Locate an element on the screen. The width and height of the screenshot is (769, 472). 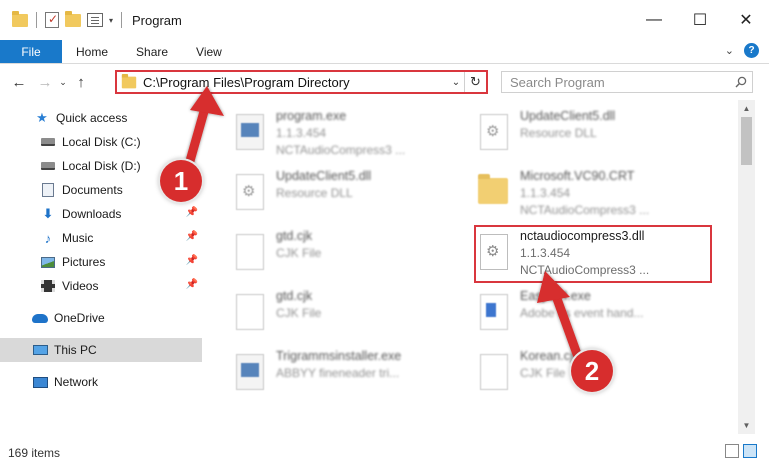
sidebar-item-label: Pictures is located at coordinates (84, 262).